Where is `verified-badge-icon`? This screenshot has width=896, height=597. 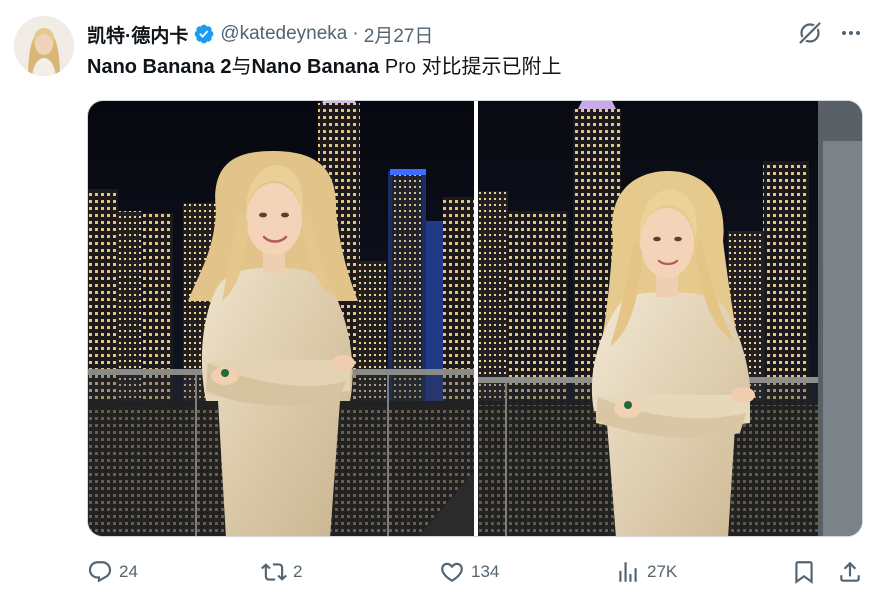 verified-badge-icon is located at coordinates (204, 34).